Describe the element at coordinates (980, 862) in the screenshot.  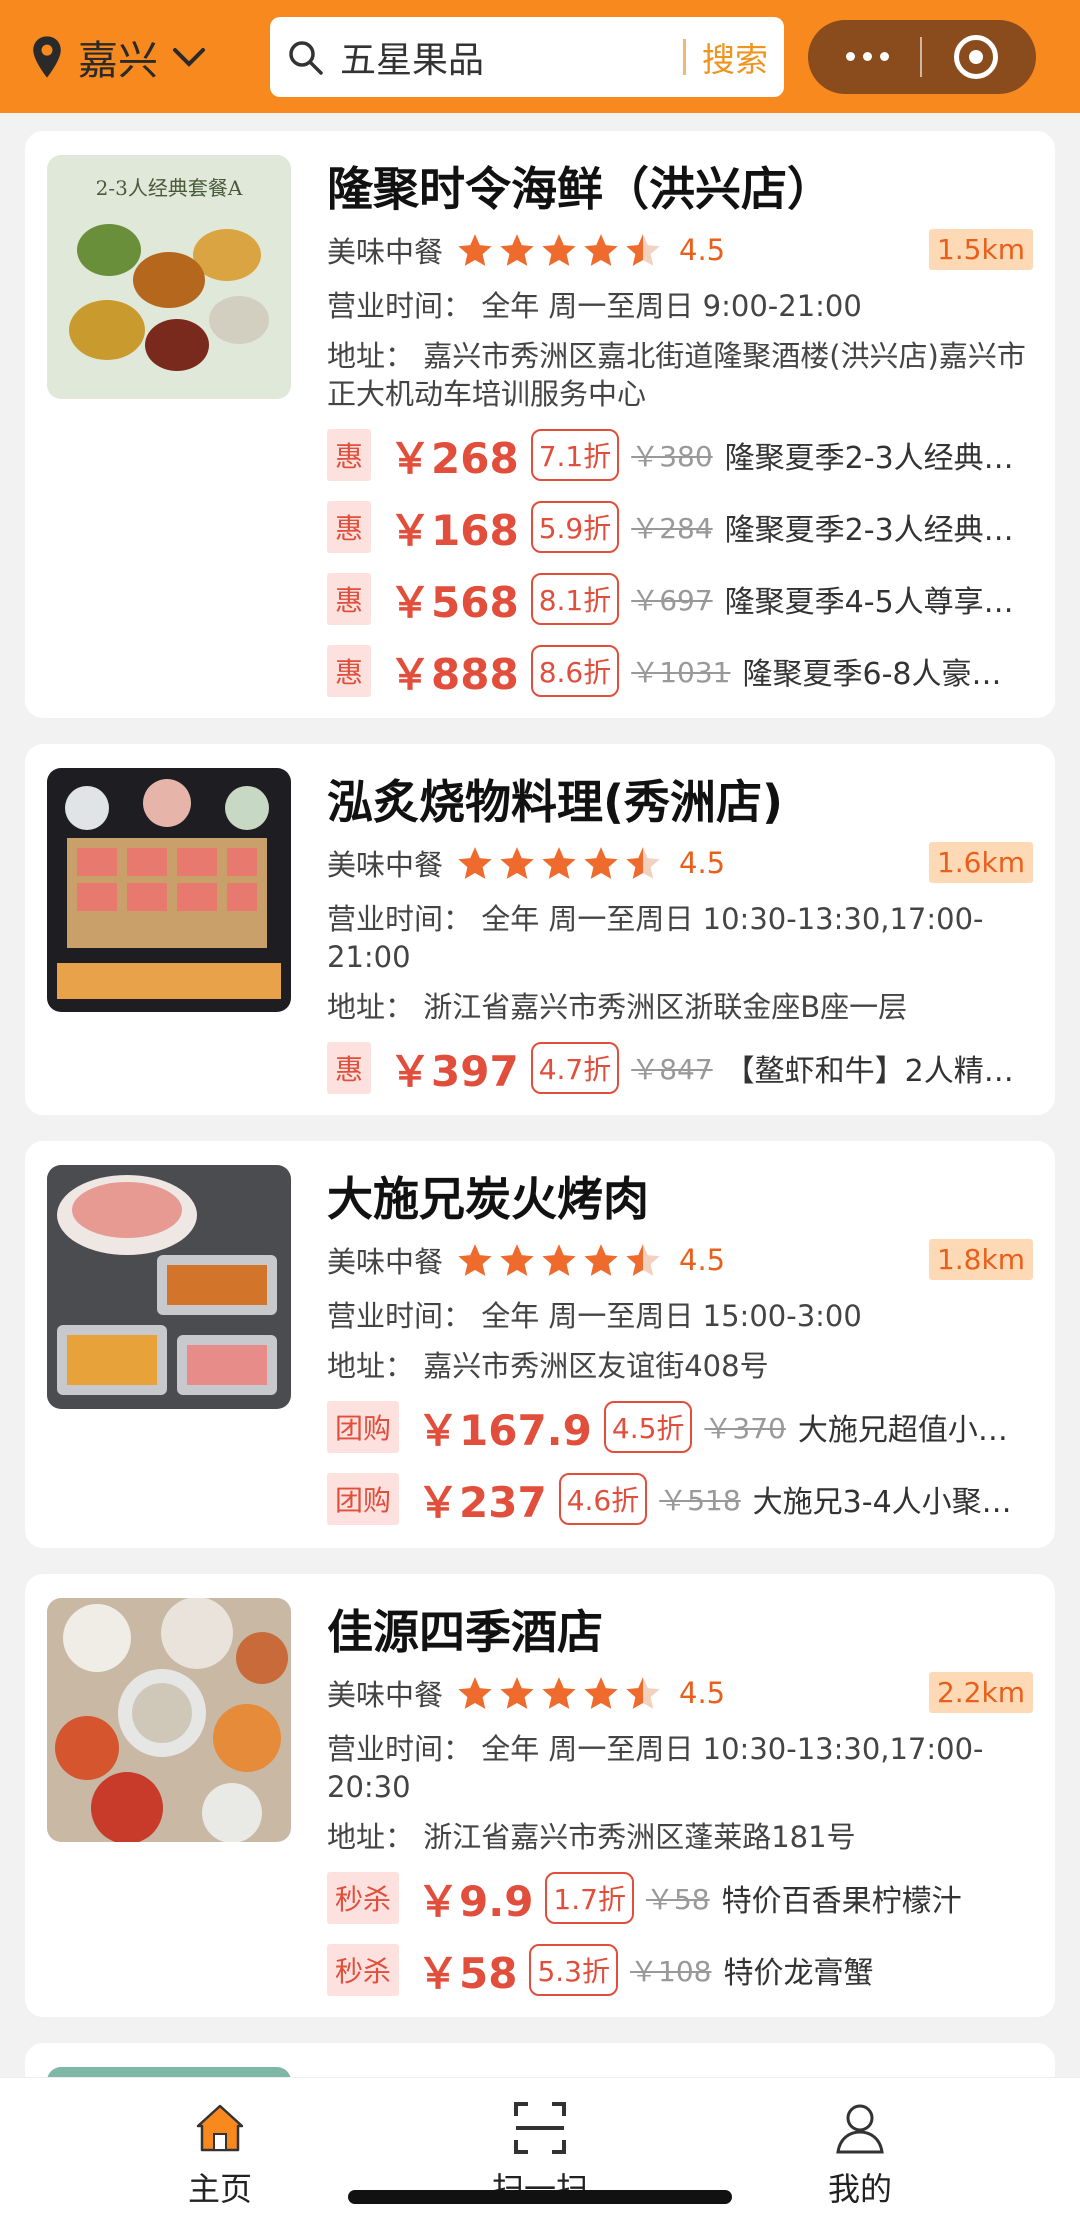
I see `distance-badge: 1.6km` at that location.